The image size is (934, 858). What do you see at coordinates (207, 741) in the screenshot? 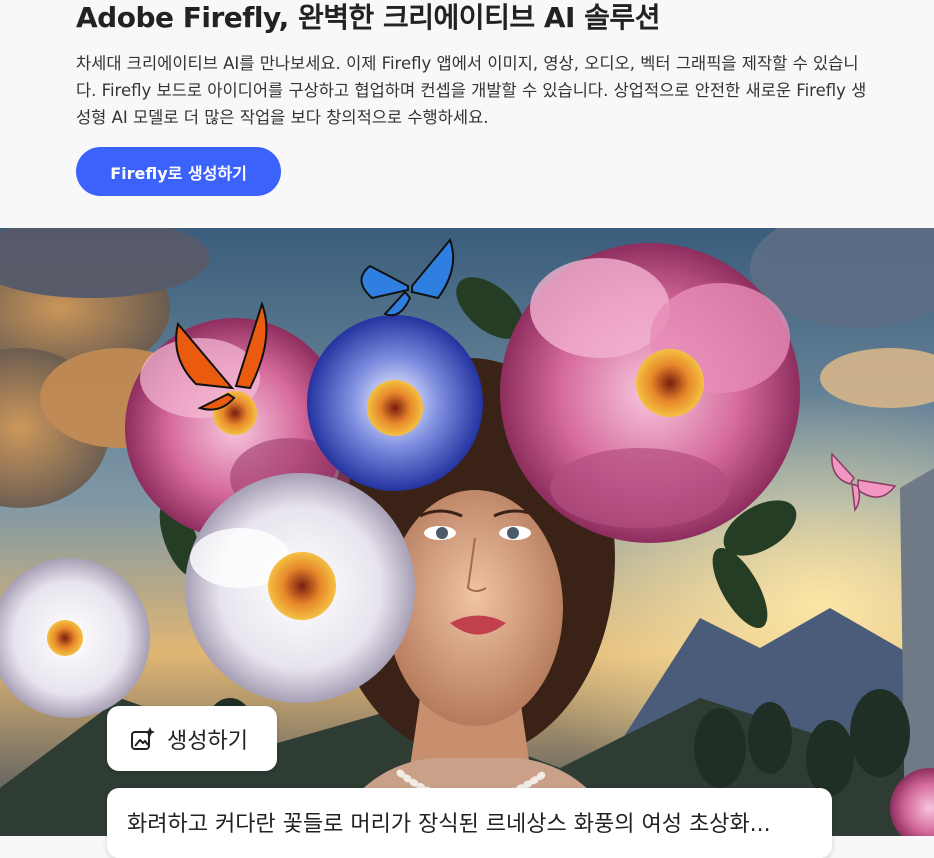
I see `generate-button-label: 생성하기` at bounding box center [207, 741].